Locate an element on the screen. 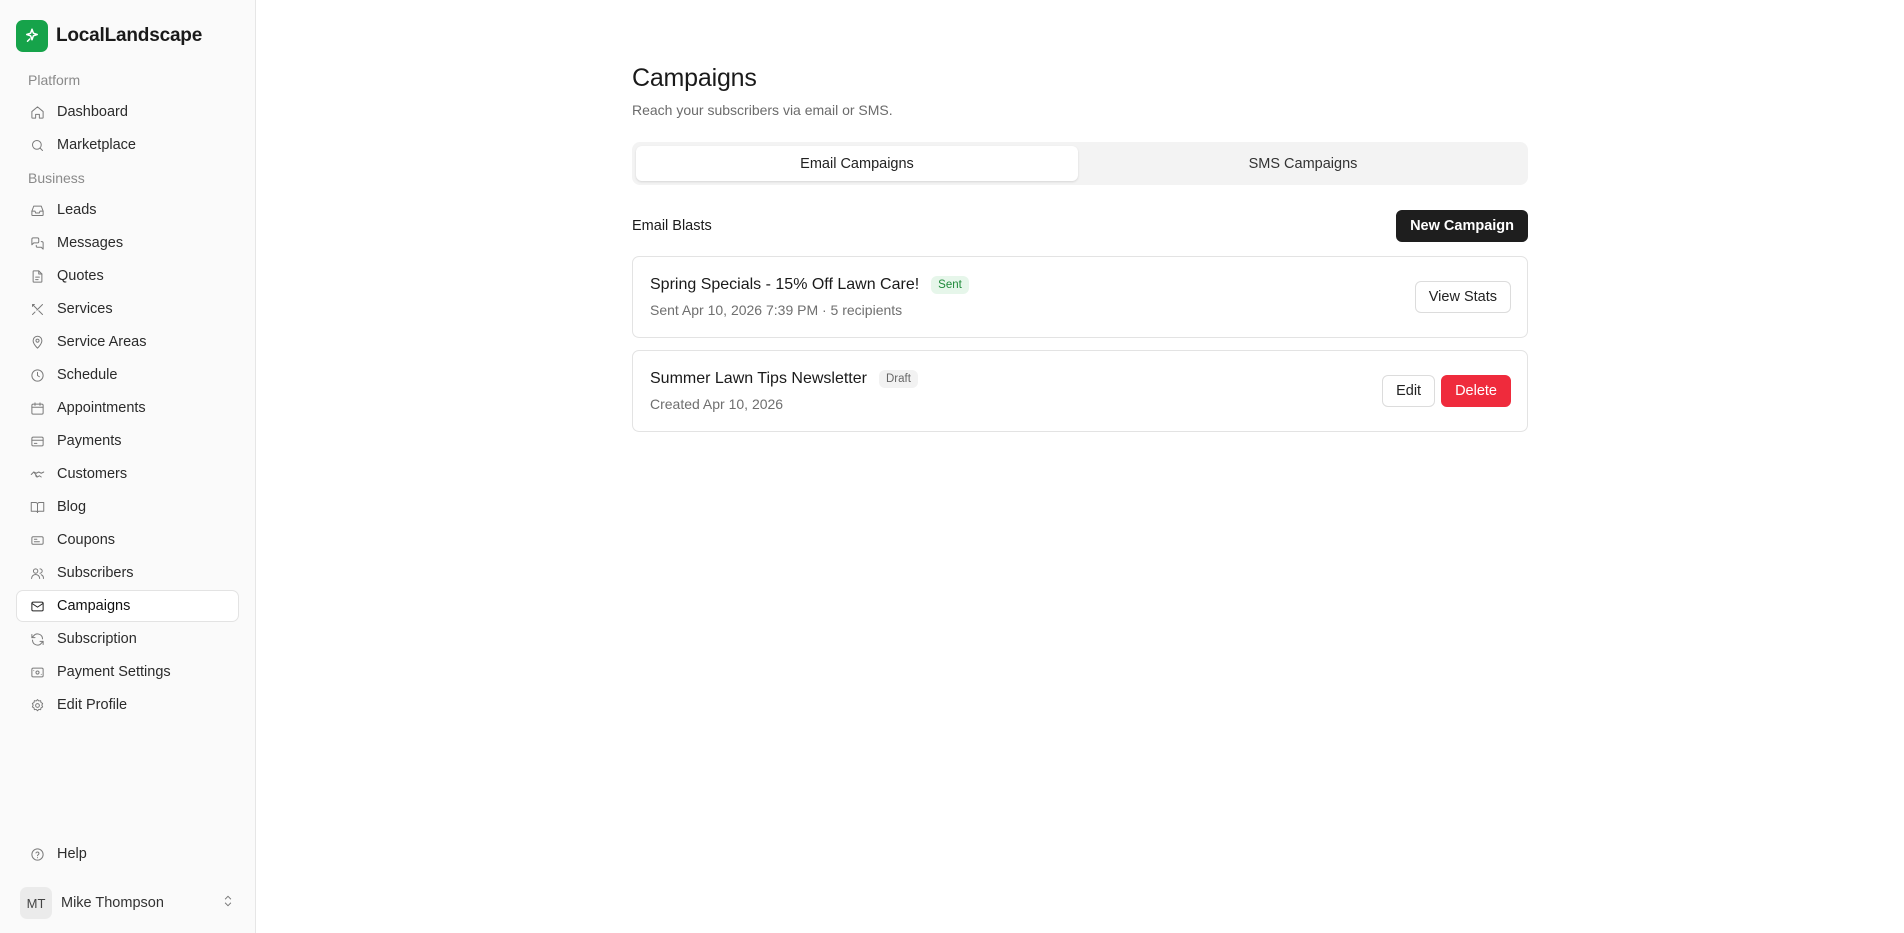  view-stats-button: View Stats is located at coordinates (1462, 297).